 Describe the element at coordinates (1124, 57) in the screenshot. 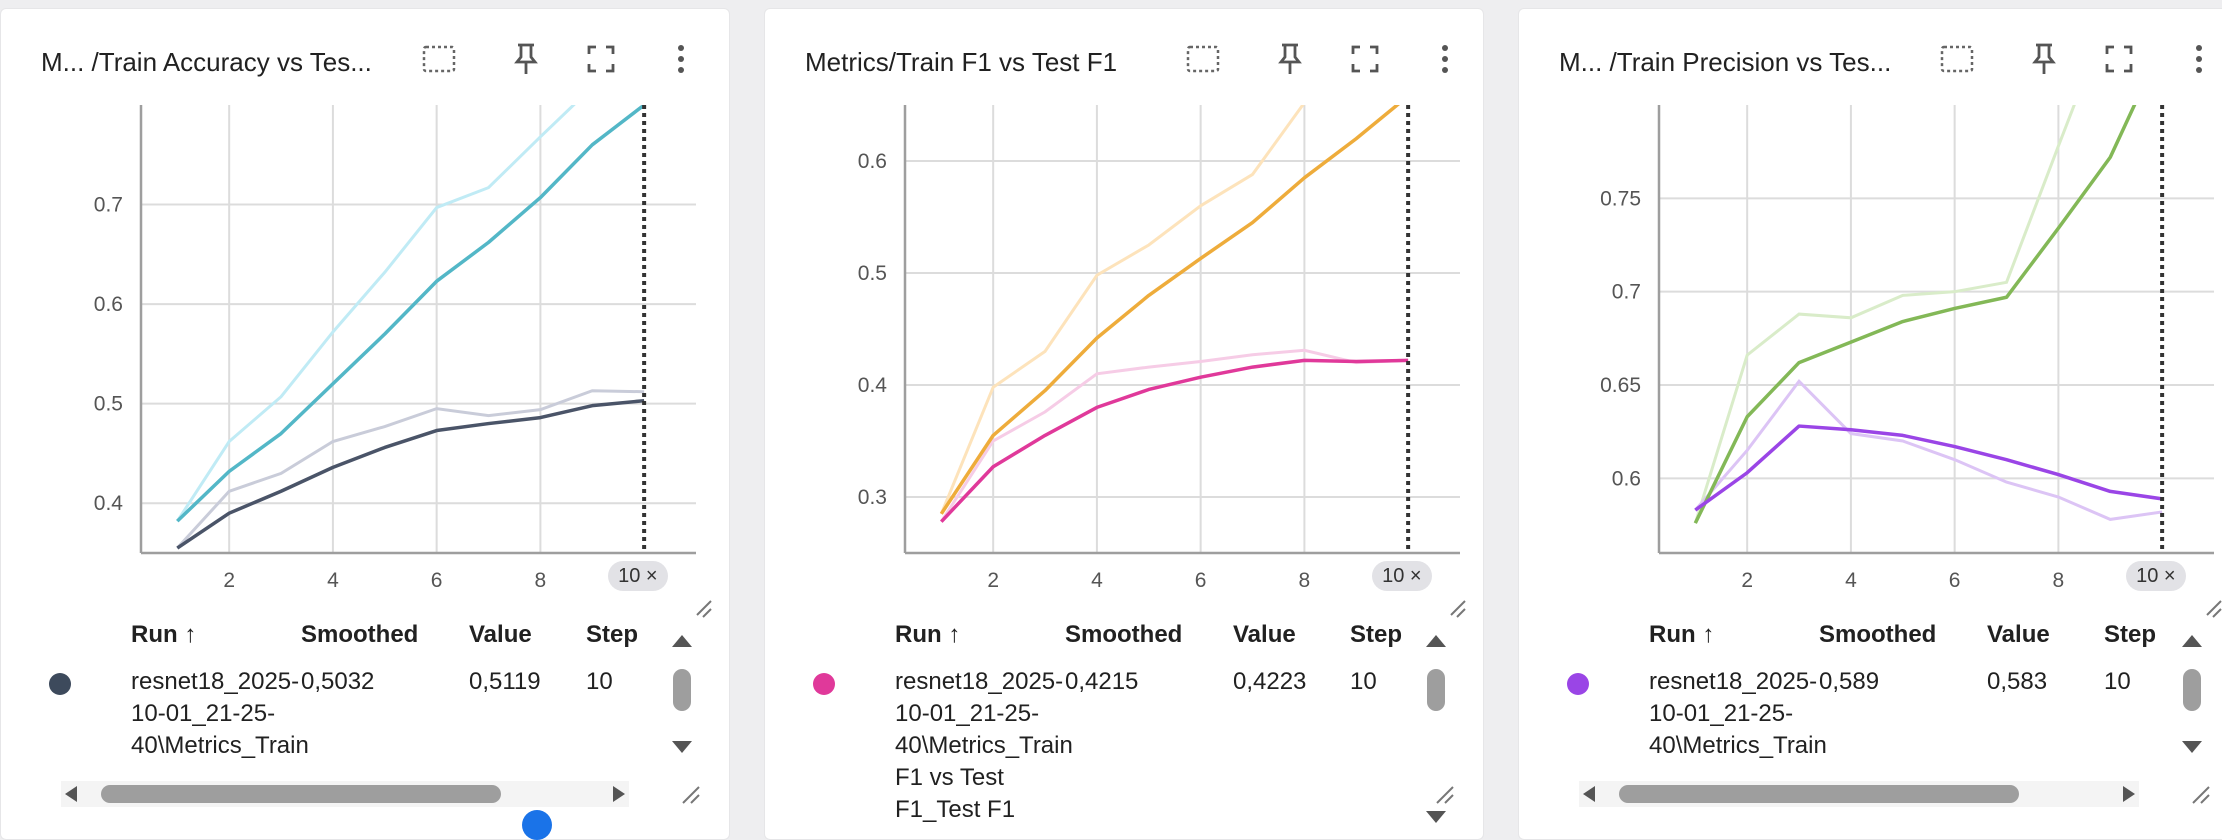

I see `card-header: Metrics/Train F1 vs Test F1` at that location.